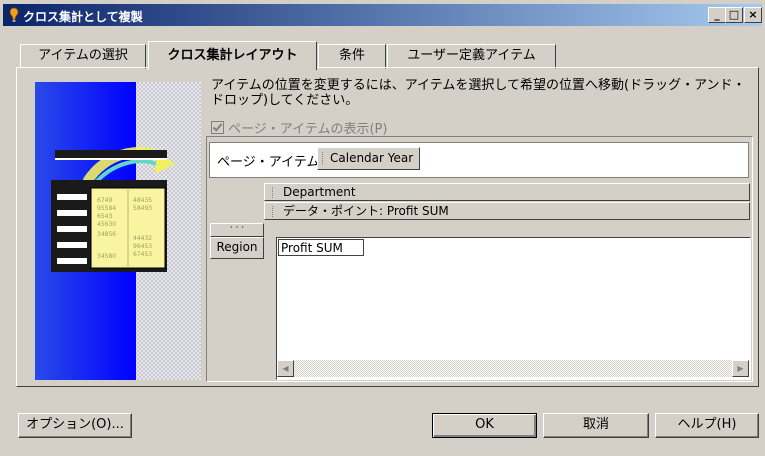 The image size is (765, 456). Describe the element at coordinates (734, 15) in the screenshot. I see `maximize-button: □` at that location.